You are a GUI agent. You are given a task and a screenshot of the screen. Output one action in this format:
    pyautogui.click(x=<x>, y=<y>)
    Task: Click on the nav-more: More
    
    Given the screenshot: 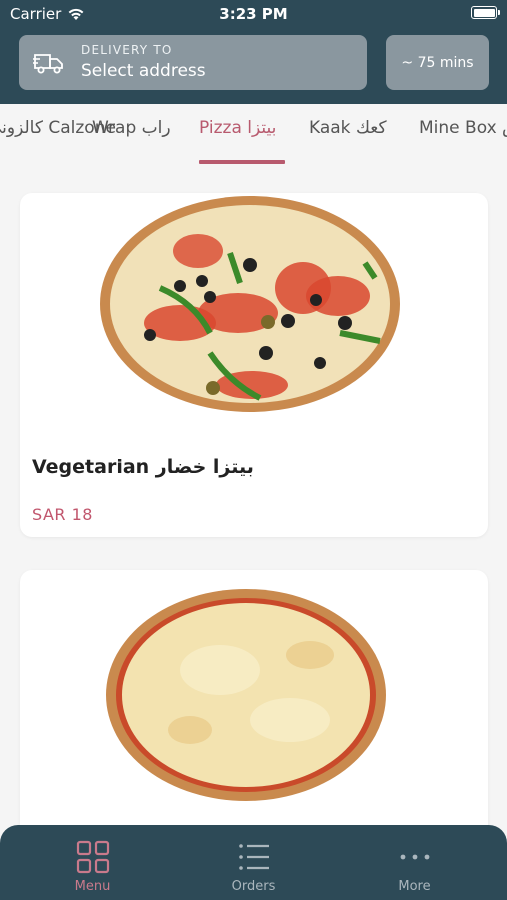 What is the action you would take?
    pyautogui.click(x=414, y=862)
    